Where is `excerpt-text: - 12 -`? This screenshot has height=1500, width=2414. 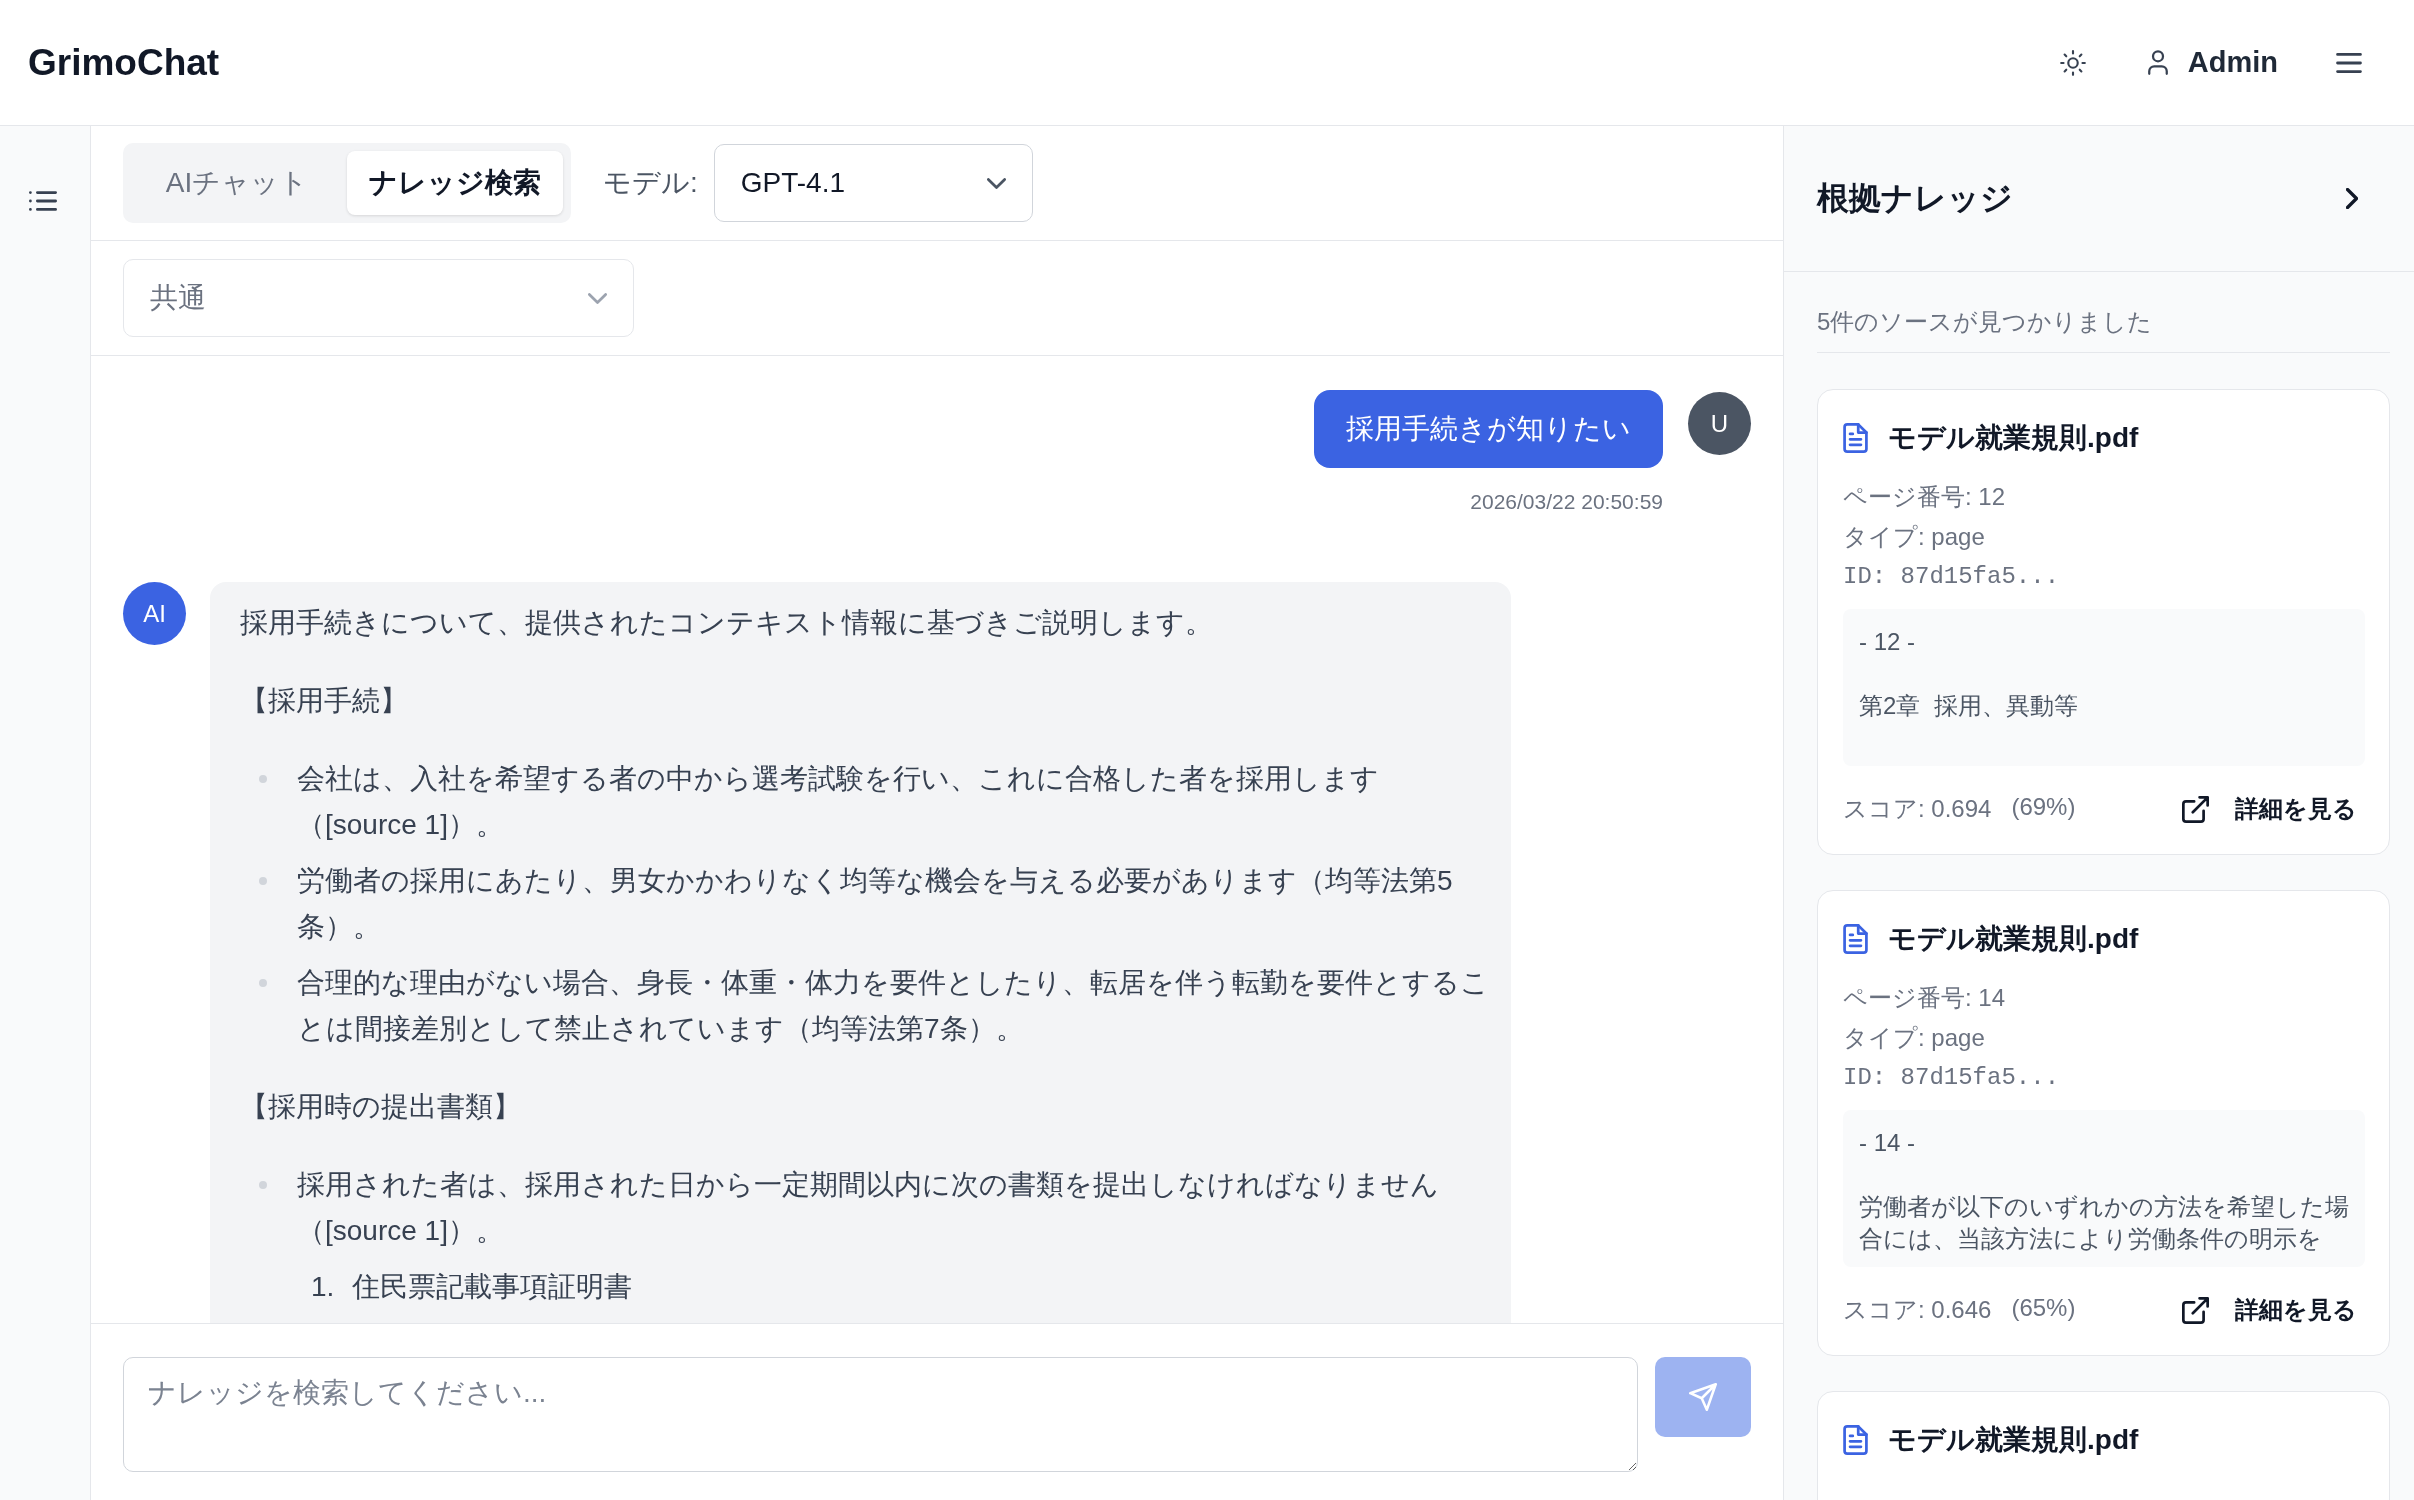 excerpt-text: - 12 - is located at coordinates (1887, 642).